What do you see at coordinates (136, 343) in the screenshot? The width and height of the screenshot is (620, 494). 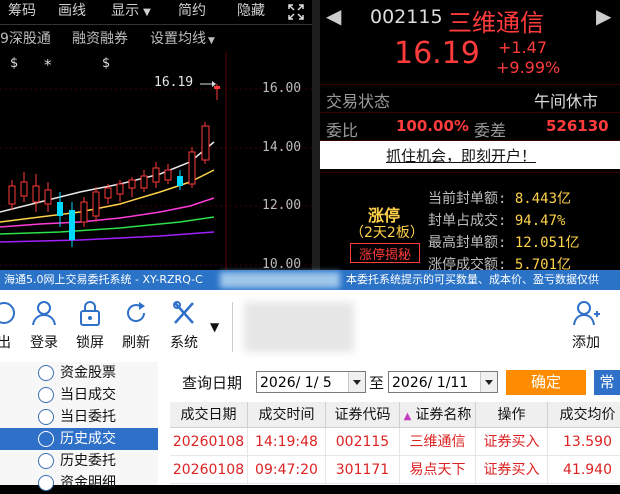 I see `refresh-label: 刷新` at bounding box center [136, 343].